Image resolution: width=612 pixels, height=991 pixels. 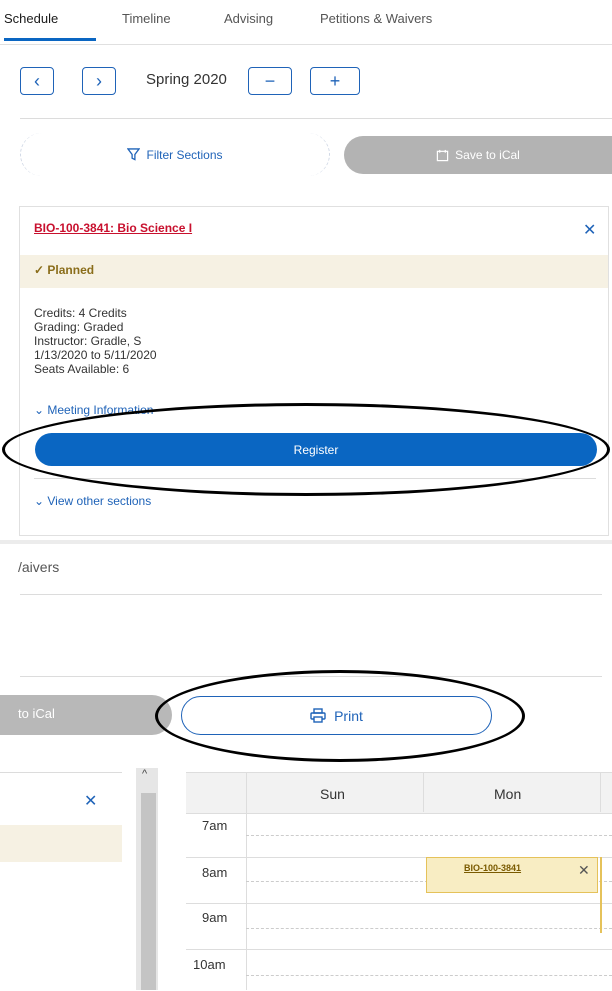 What do you see at coordinates (332, 794) in the screenshot?
I see `day-header-sun: Sun` at bounding box center [332, 794].